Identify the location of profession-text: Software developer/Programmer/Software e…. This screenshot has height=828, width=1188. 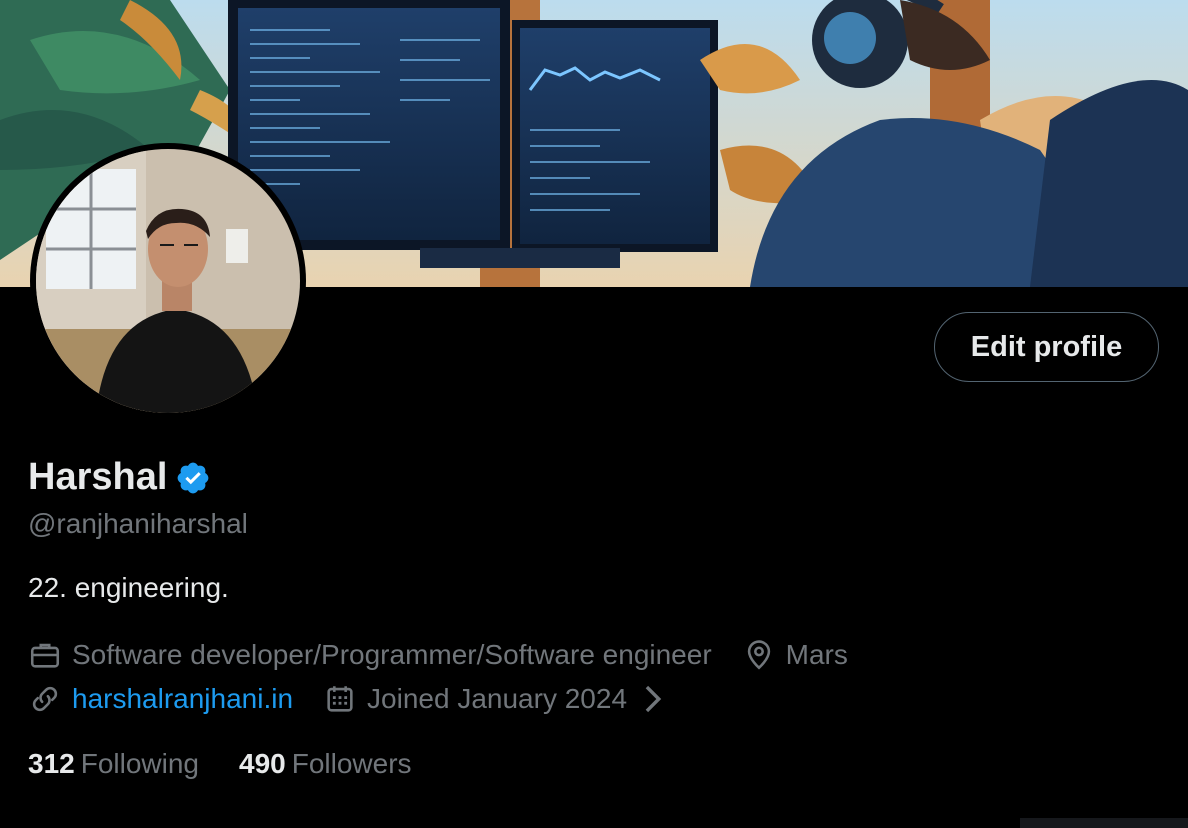
(392, 654).